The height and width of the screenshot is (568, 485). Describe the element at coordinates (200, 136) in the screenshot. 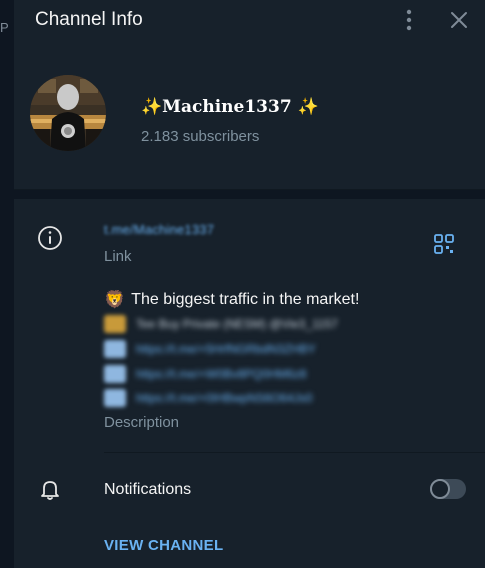

I see `subscriber-count: 2.183 subscribers` at that location.